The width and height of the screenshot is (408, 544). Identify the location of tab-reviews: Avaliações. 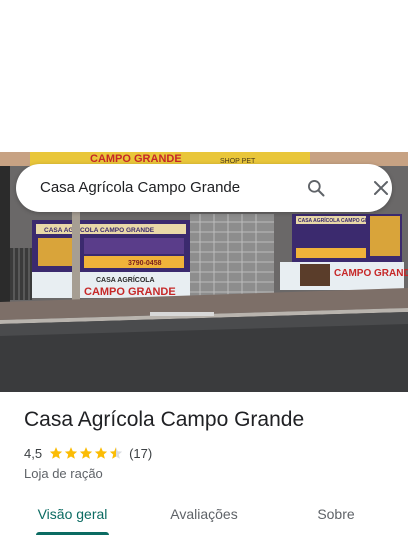
(204, 514).